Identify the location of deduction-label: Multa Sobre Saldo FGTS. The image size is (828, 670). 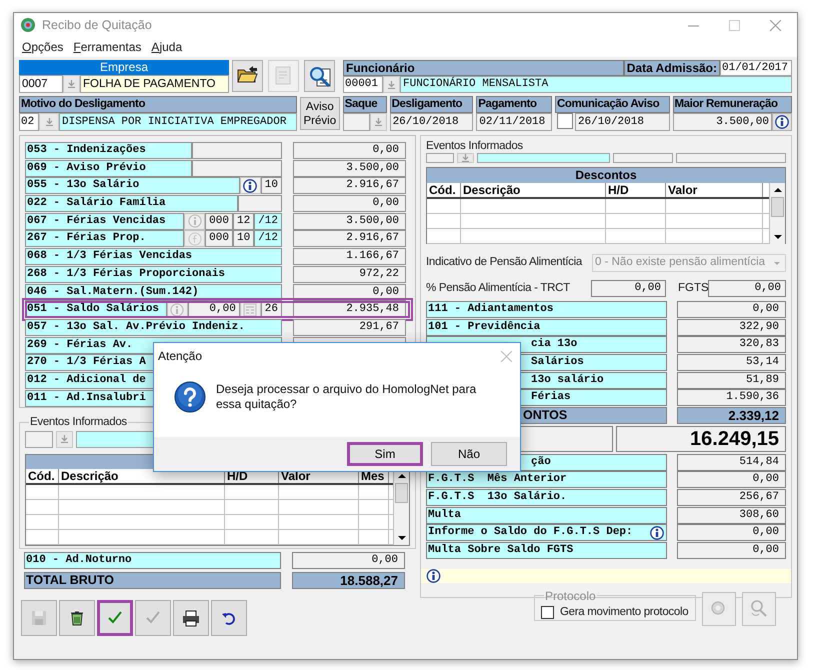
(501, 550).